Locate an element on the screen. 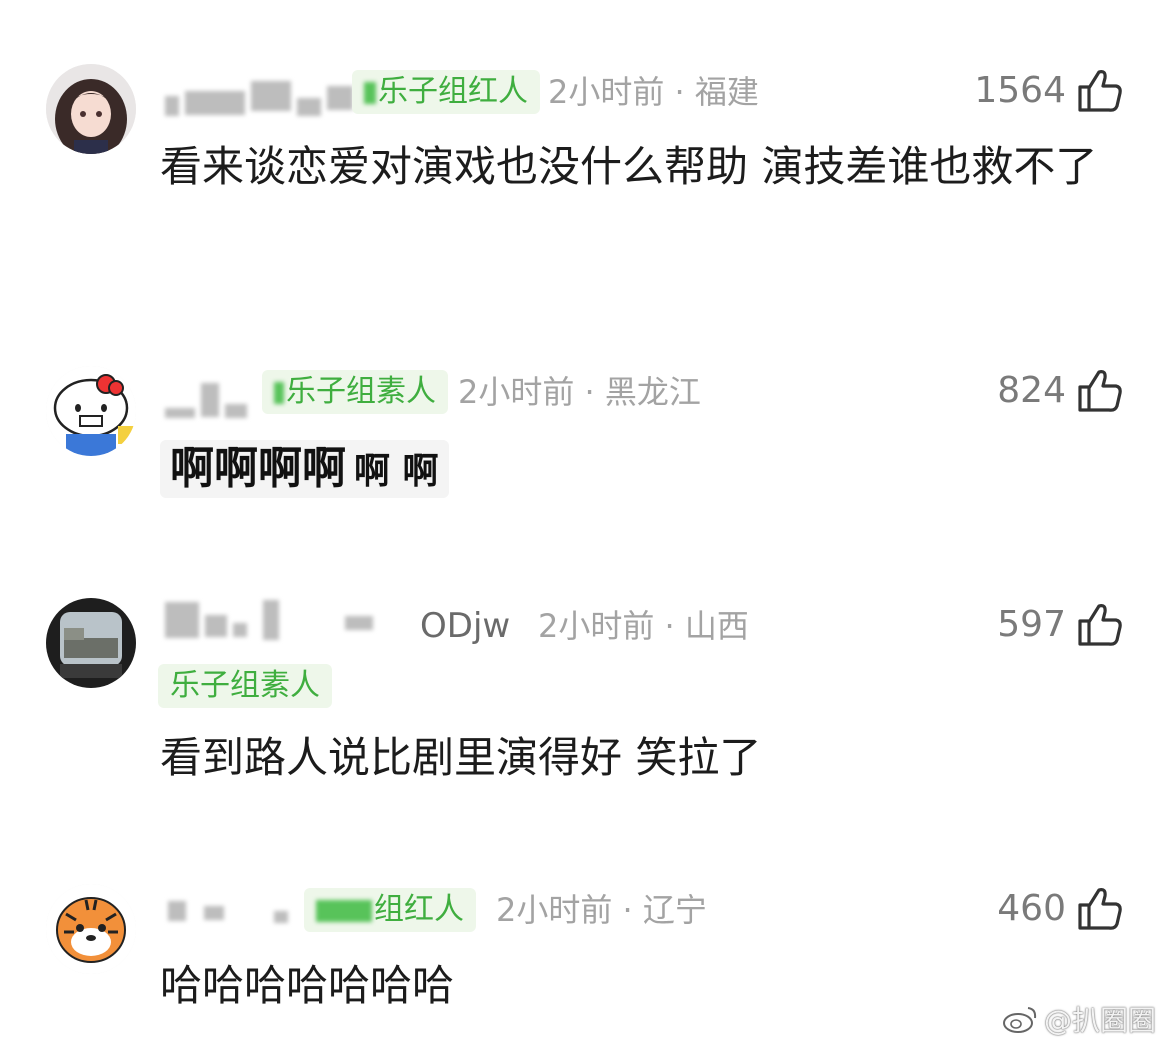  watermark: @扒圈圈 is located at coordinates (1079, 1019).